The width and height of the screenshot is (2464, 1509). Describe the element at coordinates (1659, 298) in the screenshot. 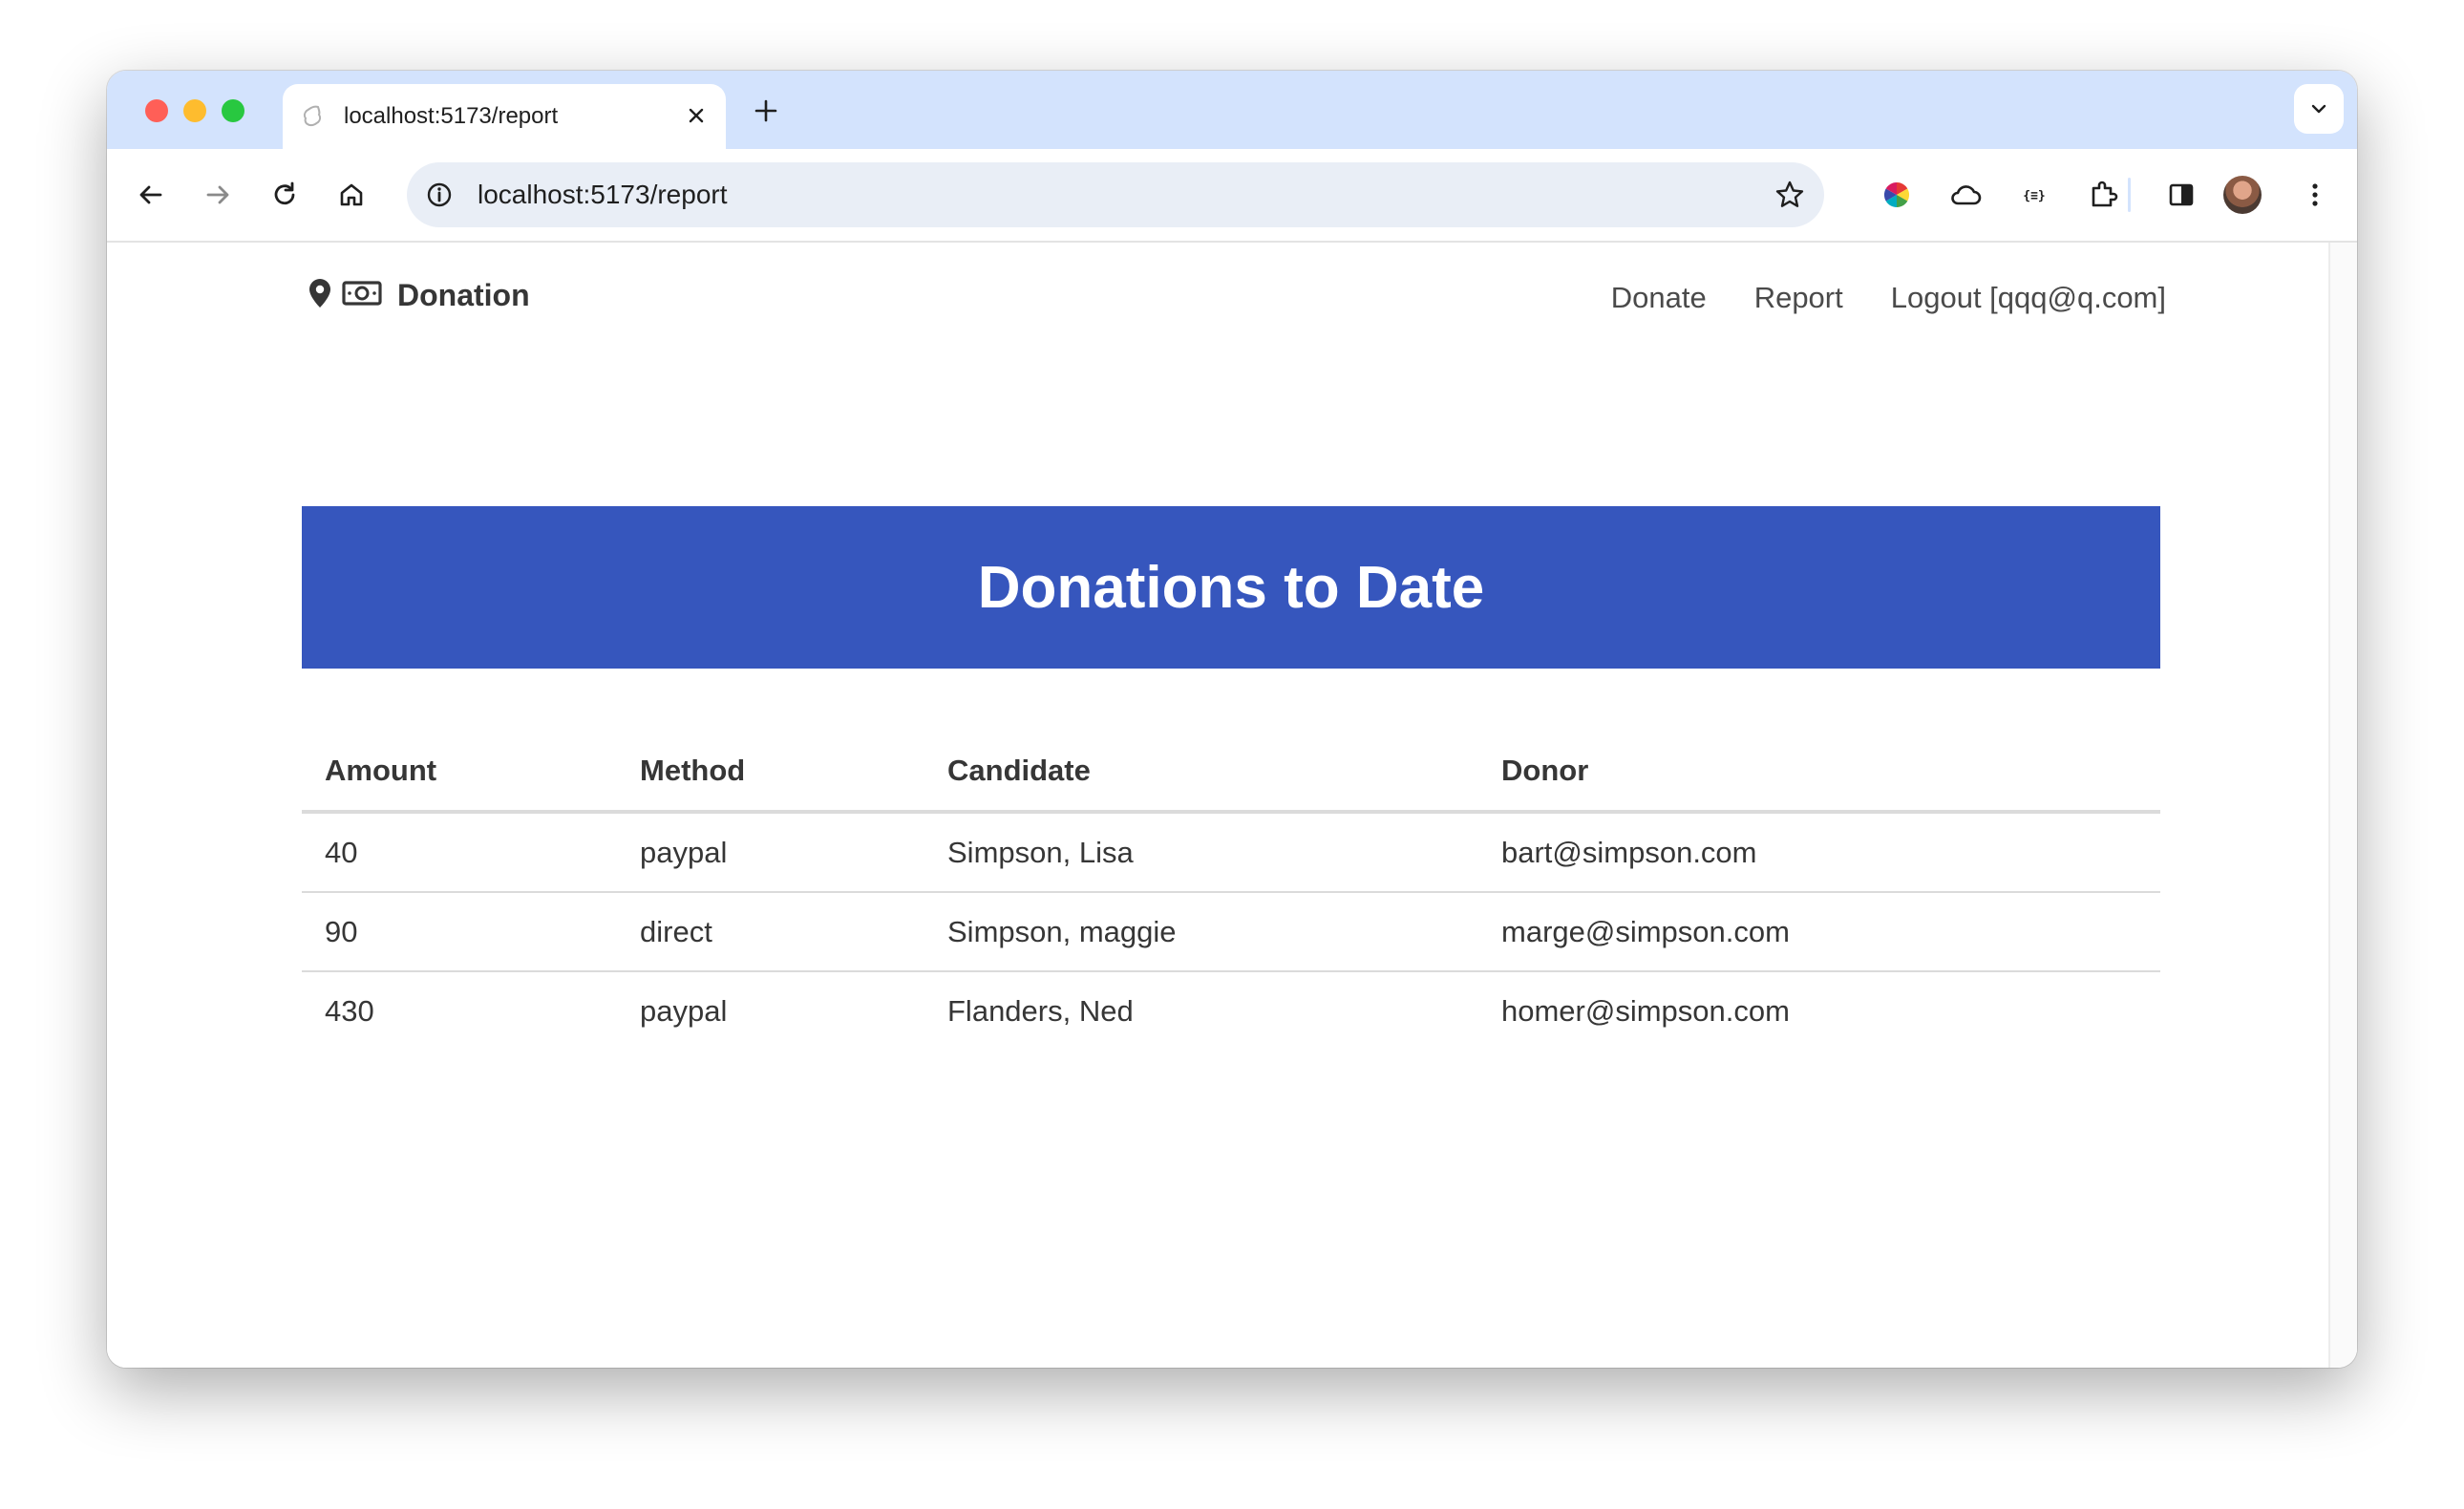

I see `nav-link-donate: Donate` at that location.